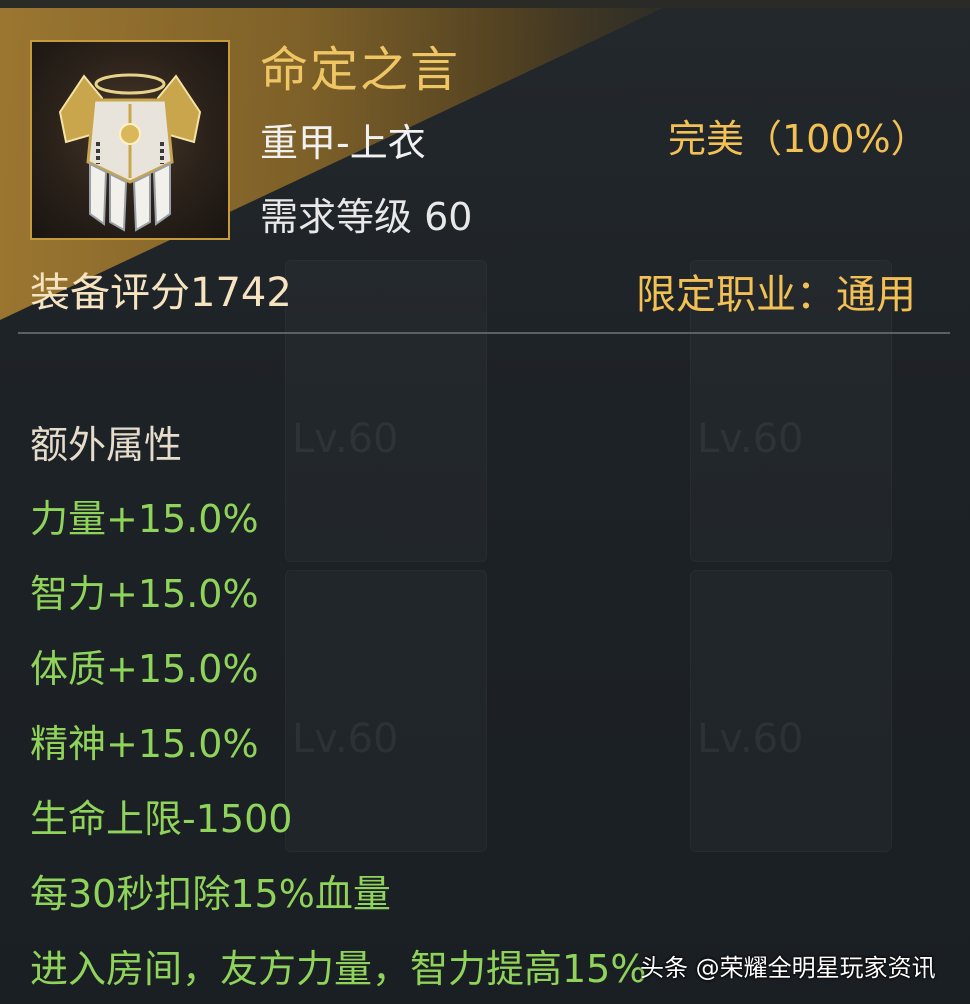 This screenshot has height=1004, width=970. What do you see at coordinates (798, 139) in the screenshot?
I see `item-quality: 完美（100%）` at bounding box center [798, 139].